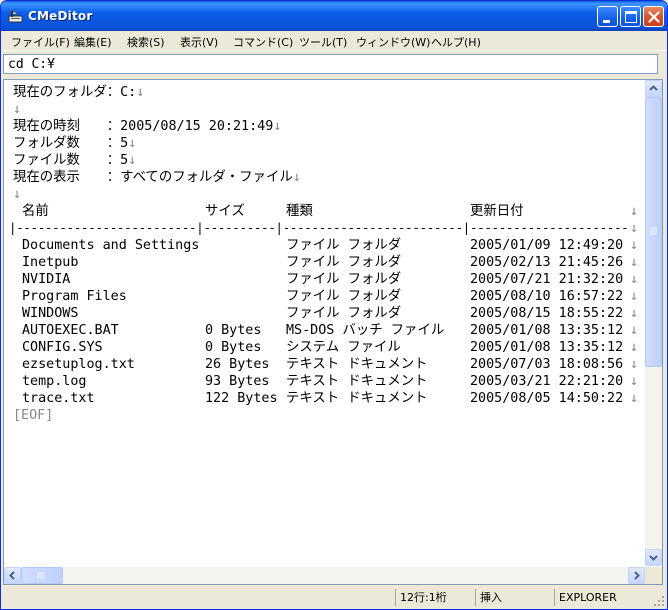 This screenshot has height=610, width=668. Describe the element at coordinates (630, 16) in the screenshot. I see `maximize-button` at that location.